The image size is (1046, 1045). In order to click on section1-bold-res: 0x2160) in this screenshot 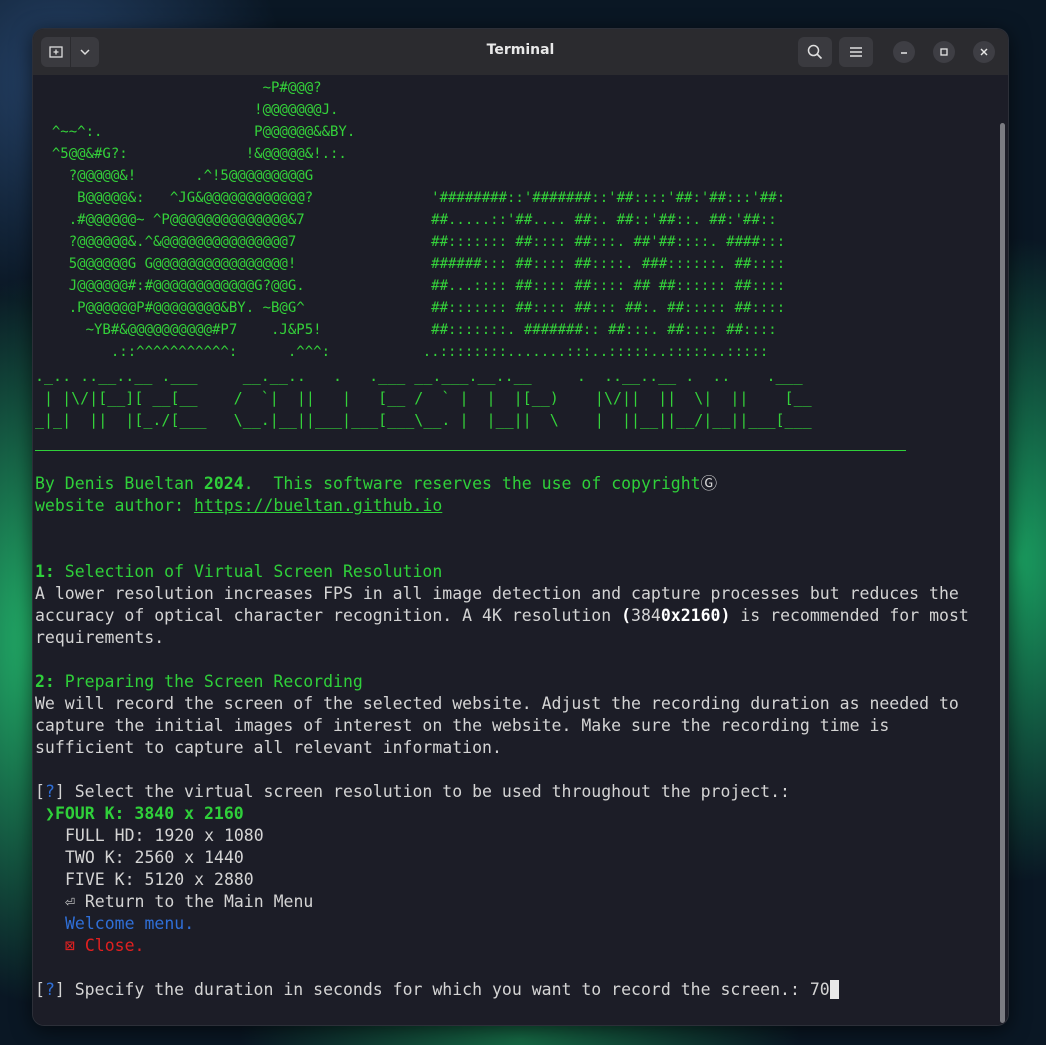, I will do `click(695, 615)`.